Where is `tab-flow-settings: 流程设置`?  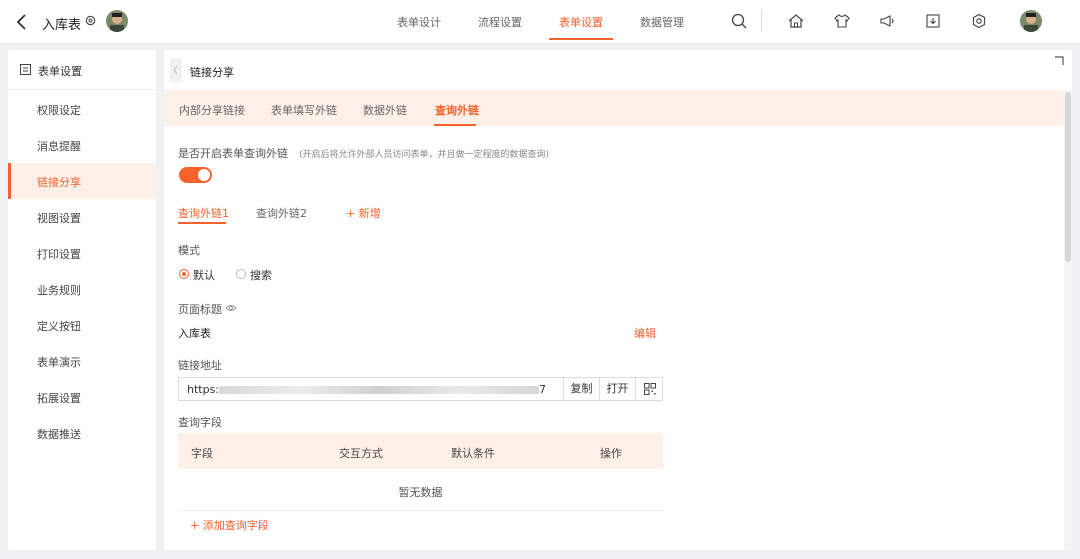 tab-flow-settings: 流程设置 is located at coordinates (500, 22).